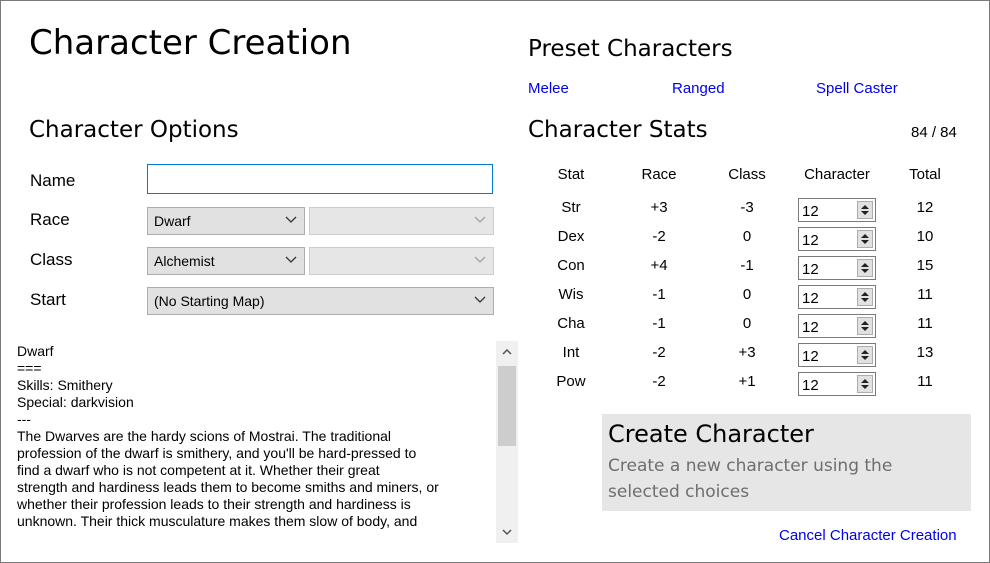 The image size is (990, 563). I want to click on stat-name: Int, so click(571, 352).